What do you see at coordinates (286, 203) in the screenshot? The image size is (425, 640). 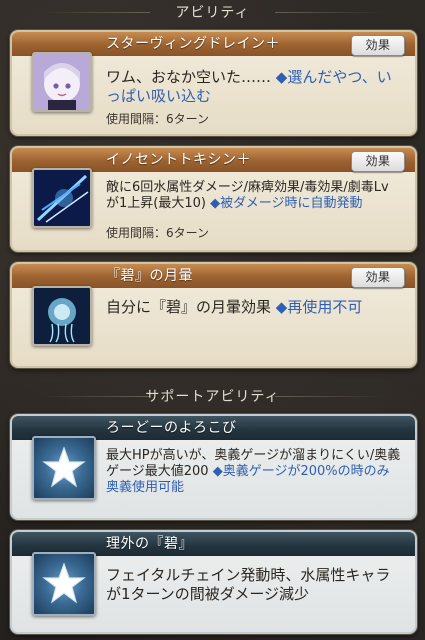 I see `ability-desc-highlight: ◆被ダメージ時に自動発動` at bounding box center [286, 203].